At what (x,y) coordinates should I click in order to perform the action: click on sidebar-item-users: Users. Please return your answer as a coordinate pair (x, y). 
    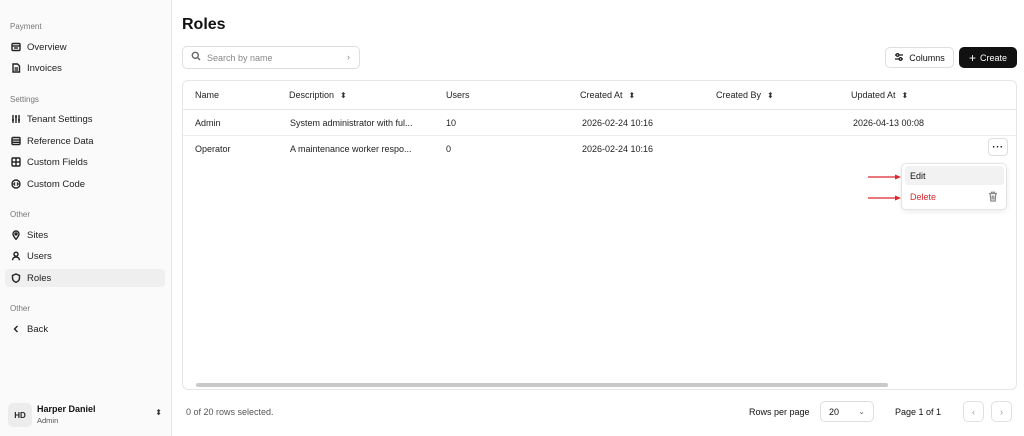
    Looking at the image, I should click on (85, 256).